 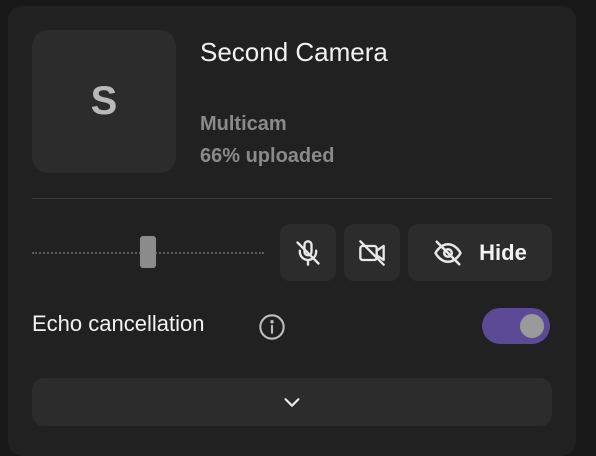 What do you see at coordinates (243, 124) in the screenshot?
I see `camera-type: Multicam` at bounding box center [243, 124].